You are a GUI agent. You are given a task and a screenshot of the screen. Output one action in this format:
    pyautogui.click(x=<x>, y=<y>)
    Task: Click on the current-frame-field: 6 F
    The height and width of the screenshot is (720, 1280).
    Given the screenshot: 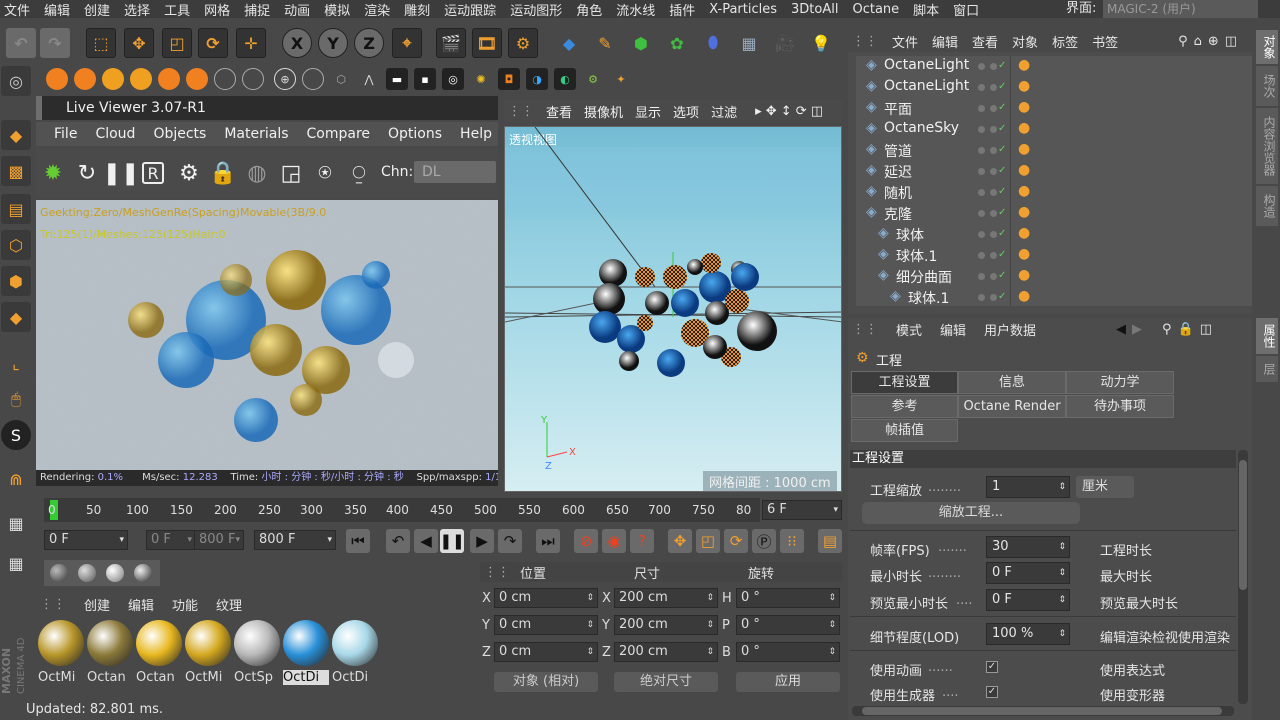 What is the action you would take?
    pyautogui.click(x=802, y=510)
    